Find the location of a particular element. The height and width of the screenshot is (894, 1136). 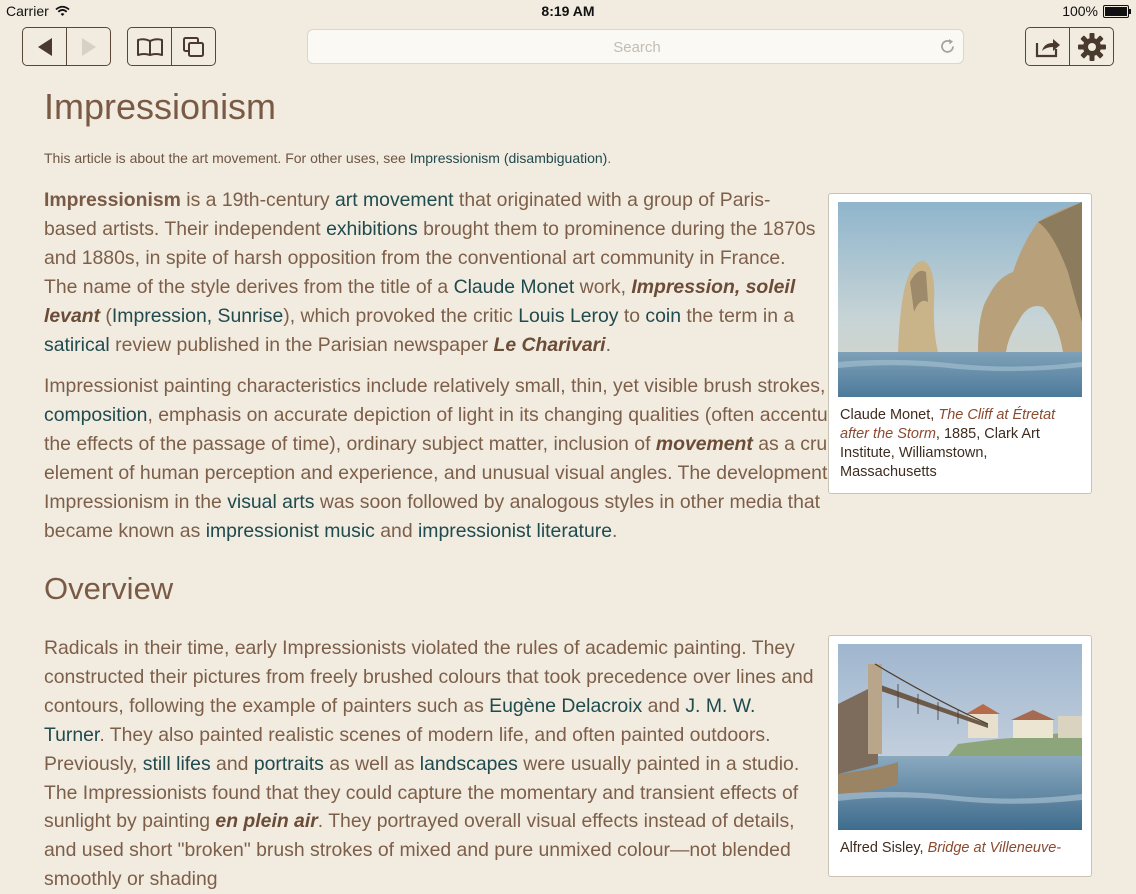

article-link: Impression, Sunrise is located at coordinates (197, 316).